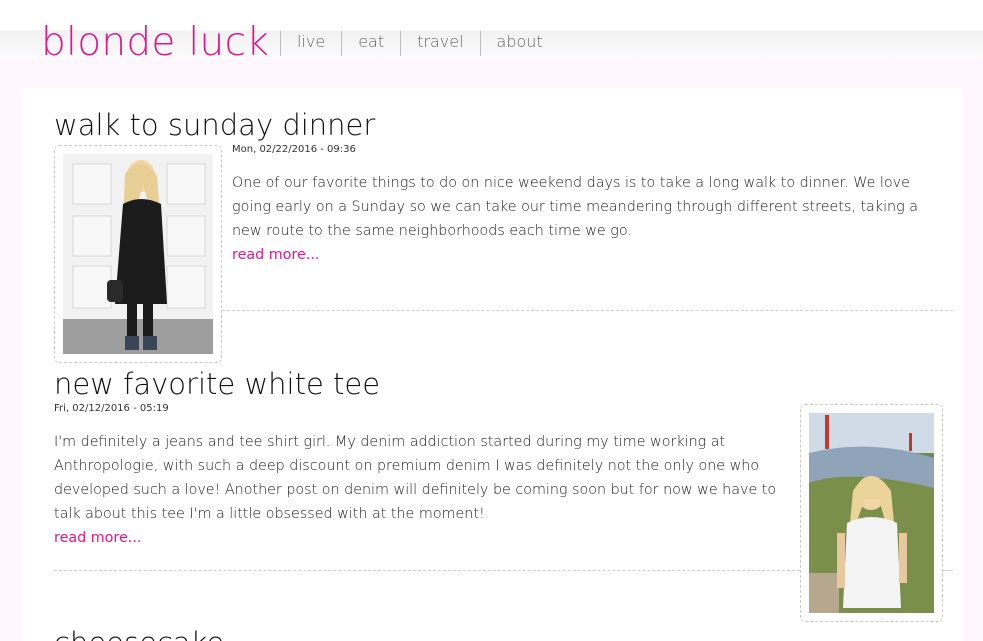 Image resolution: width=983 pixels, height=641 pixels. Describe the element at coordinates (310, 43) in the screenshot. I see `nav-item-live: live` at that location.